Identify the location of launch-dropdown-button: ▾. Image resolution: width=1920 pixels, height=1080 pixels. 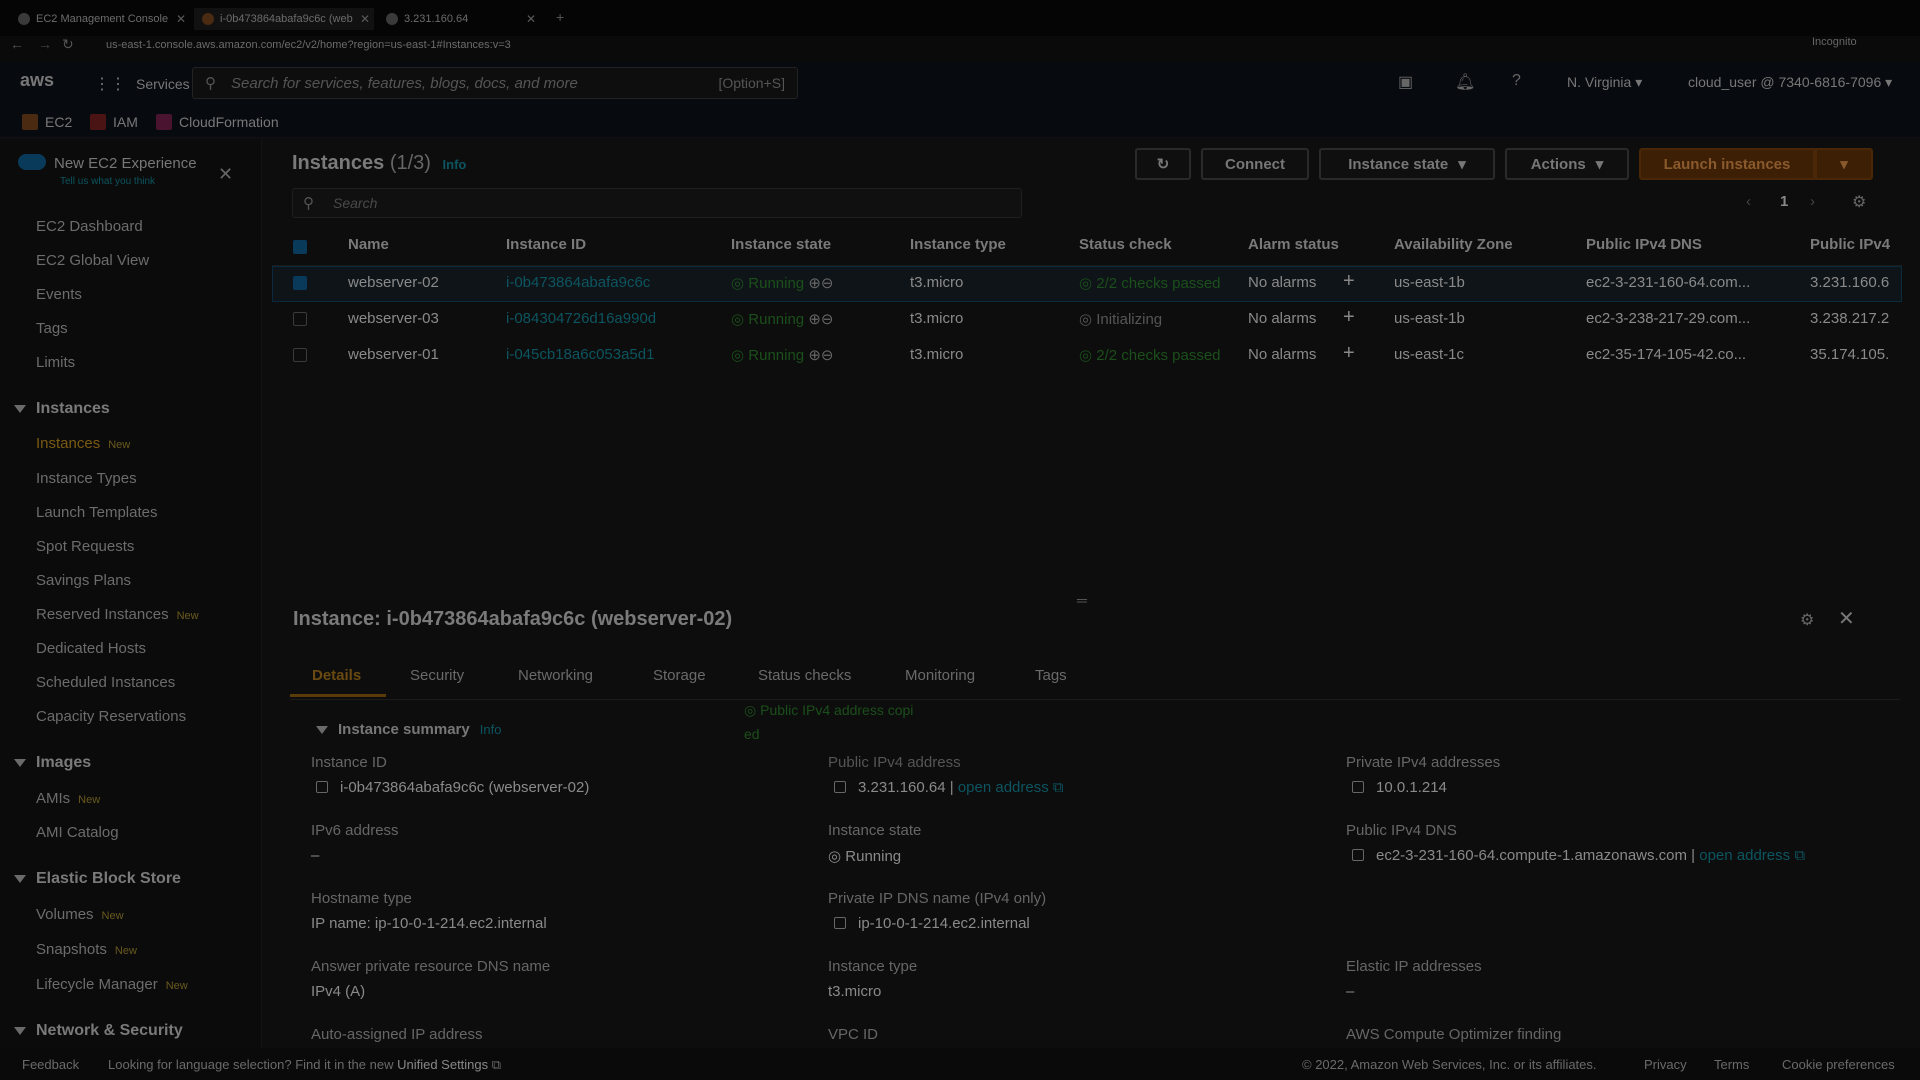
(1844, 164).